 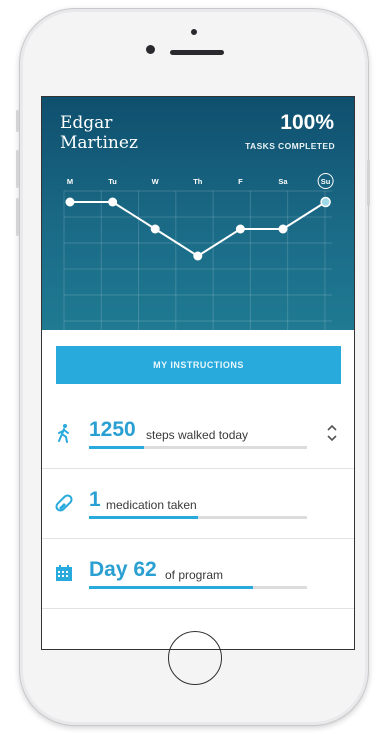 What do you see at coordinates (63, 433) in the screenshot?
I see `walking-person-icon` at bounding box center [63, 433].